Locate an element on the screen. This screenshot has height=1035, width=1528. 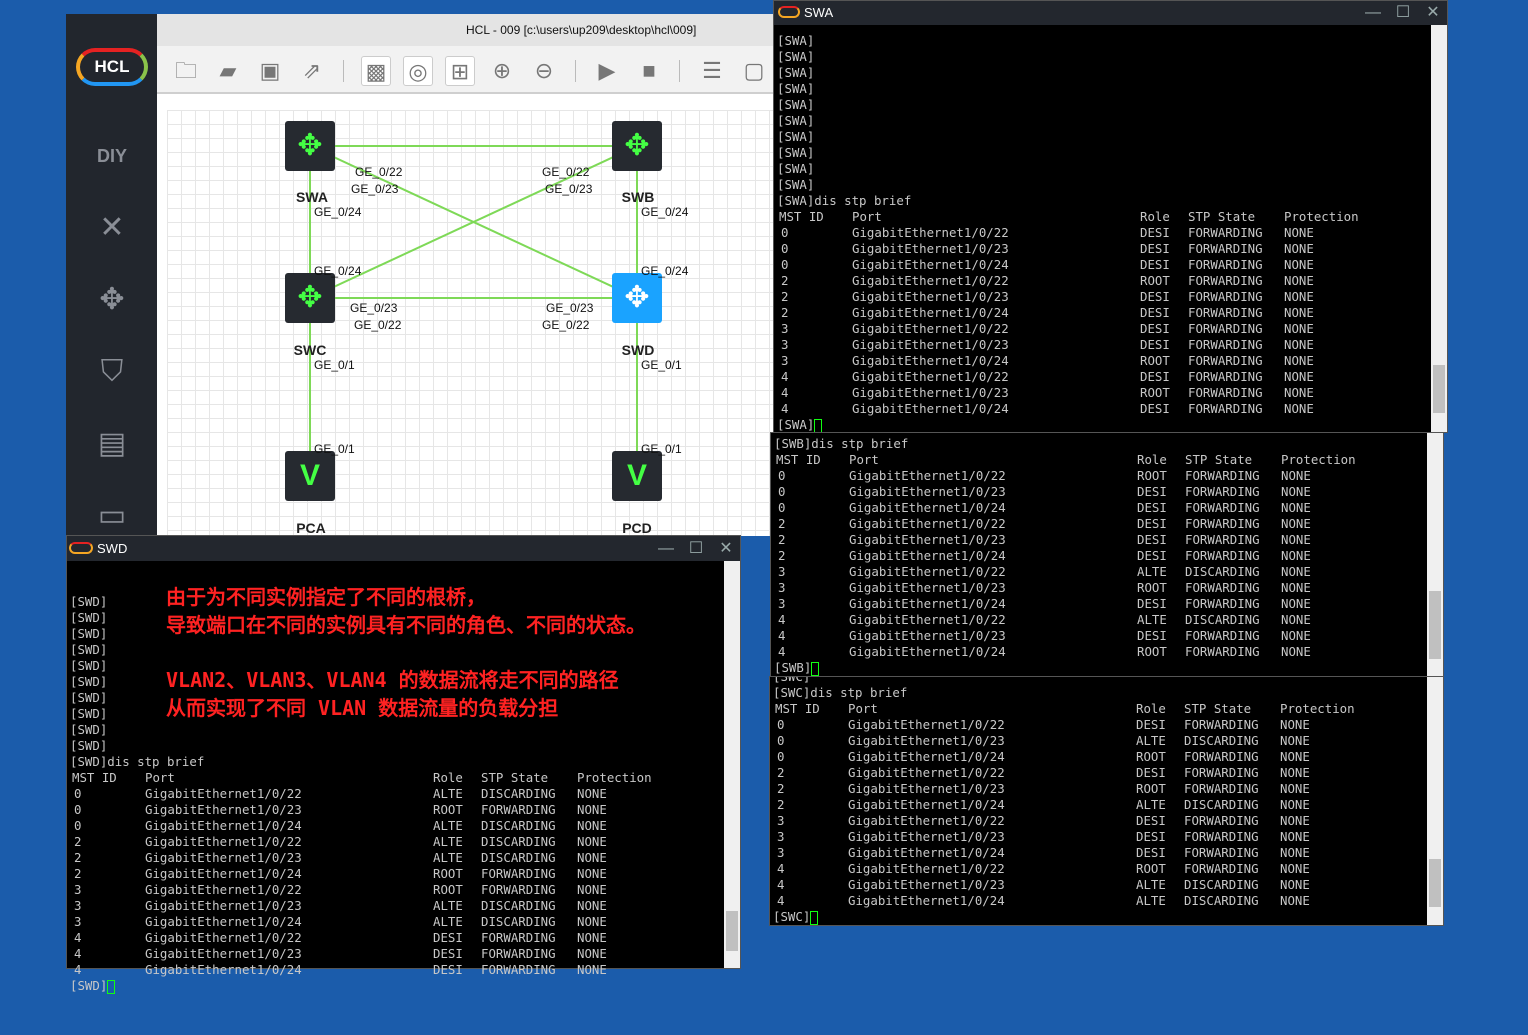
grid-icon: ⊞ is located at coordinates (460, 71).